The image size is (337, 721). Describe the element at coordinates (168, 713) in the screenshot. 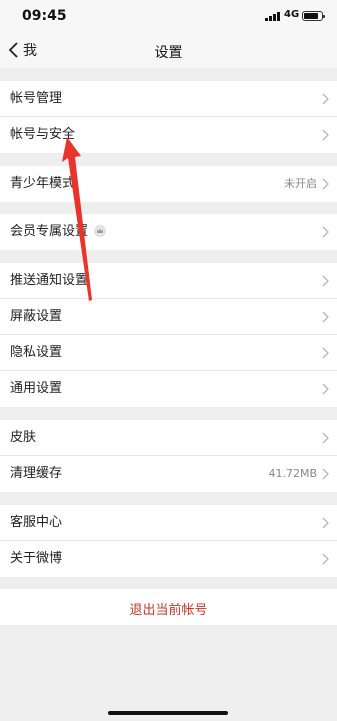

I see `home-indicator` at that location.